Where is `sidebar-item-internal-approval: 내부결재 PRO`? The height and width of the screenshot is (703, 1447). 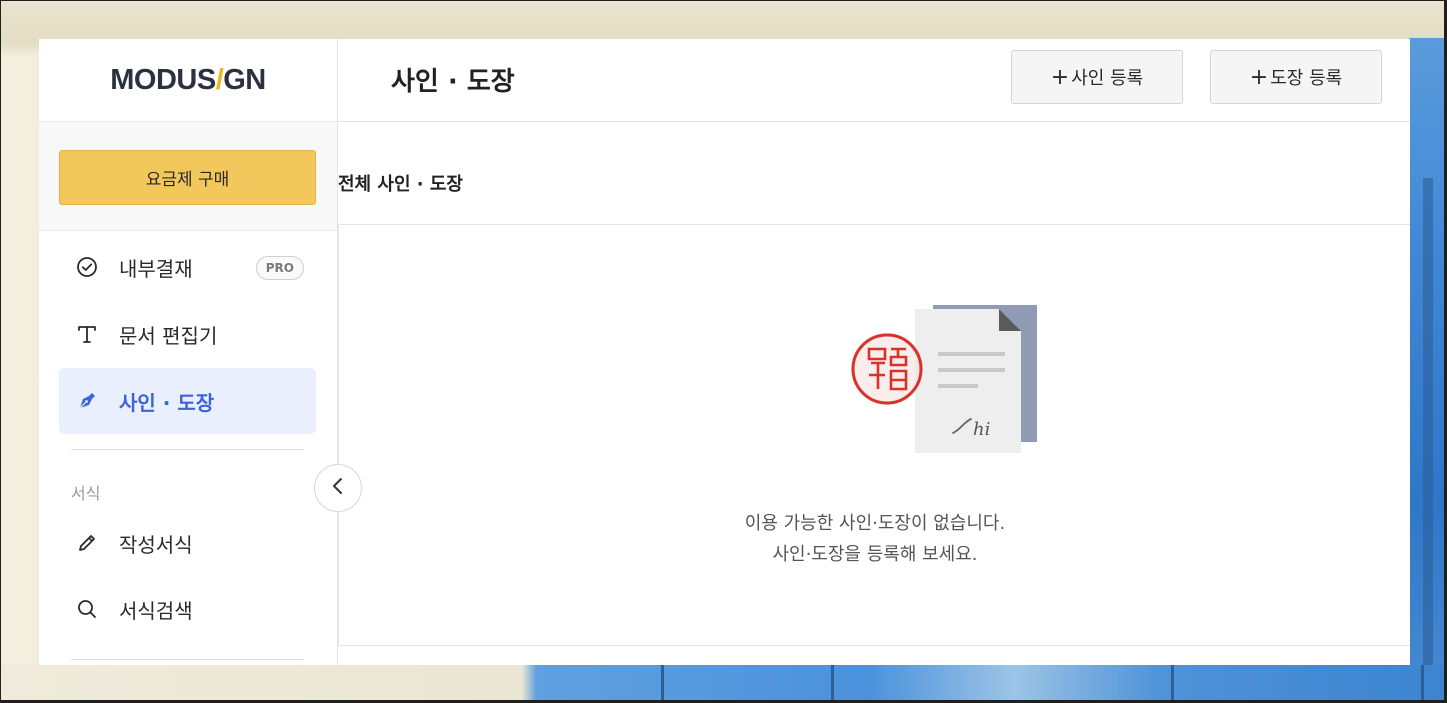
sidebar-item-internal-approval: 내부결재 PRO is located at coordinates (187, 267).